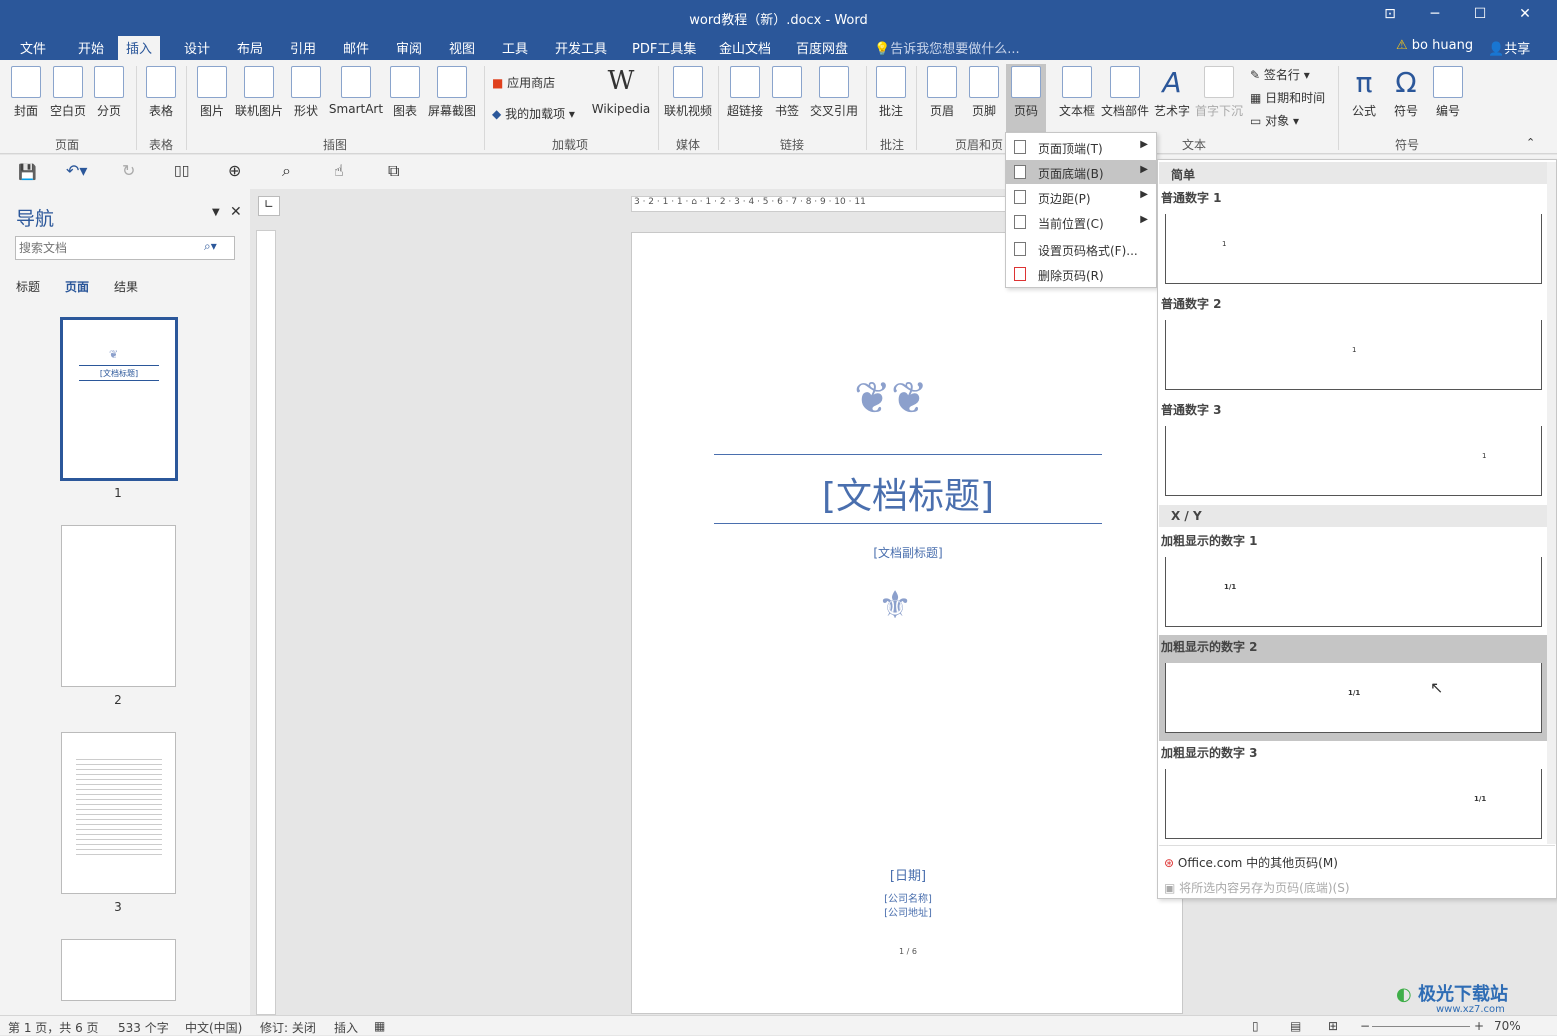 The width and height of the screenshot is (1557, 1036). Describe the element at coordinates (269, 206) in the screenshot. I see `tab-selector-icon: ∟` at that location.